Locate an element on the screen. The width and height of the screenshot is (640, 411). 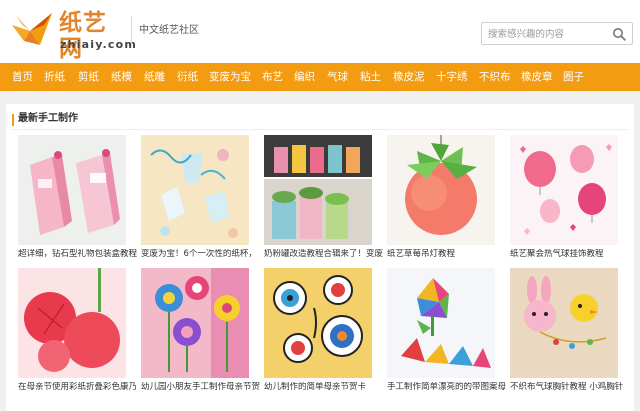
nav-item-circle: 圈子 is located at coordinates (573, 77).